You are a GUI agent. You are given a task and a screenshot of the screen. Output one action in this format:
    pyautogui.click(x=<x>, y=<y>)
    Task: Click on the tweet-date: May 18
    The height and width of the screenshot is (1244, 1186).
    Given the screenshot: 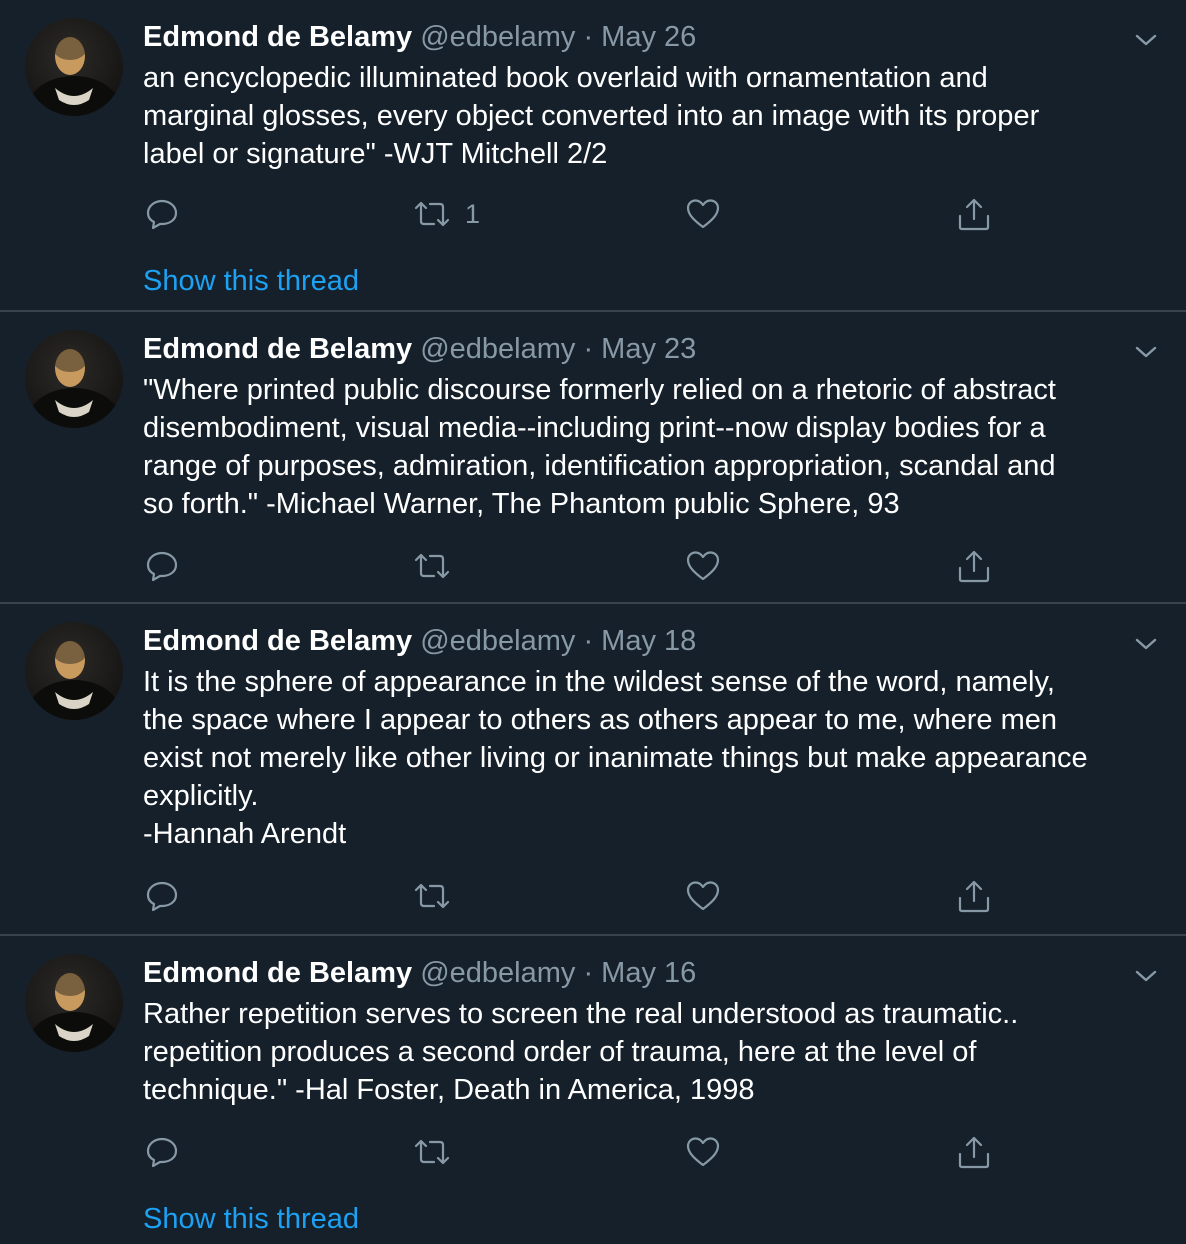 What is the action you would take?
    pyautogui.click(x=648, y=641)
    